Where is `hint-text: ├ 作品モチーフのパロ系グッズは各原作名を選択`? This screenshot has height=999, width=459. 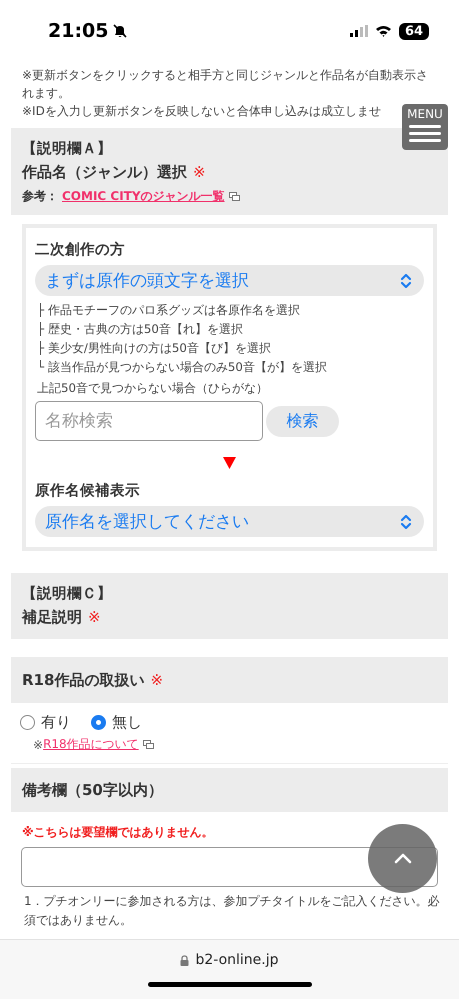 hint-text: ├ 作品モチーフのパロ系グッズは各原作名を選択 is located at coordinates (169, 310).